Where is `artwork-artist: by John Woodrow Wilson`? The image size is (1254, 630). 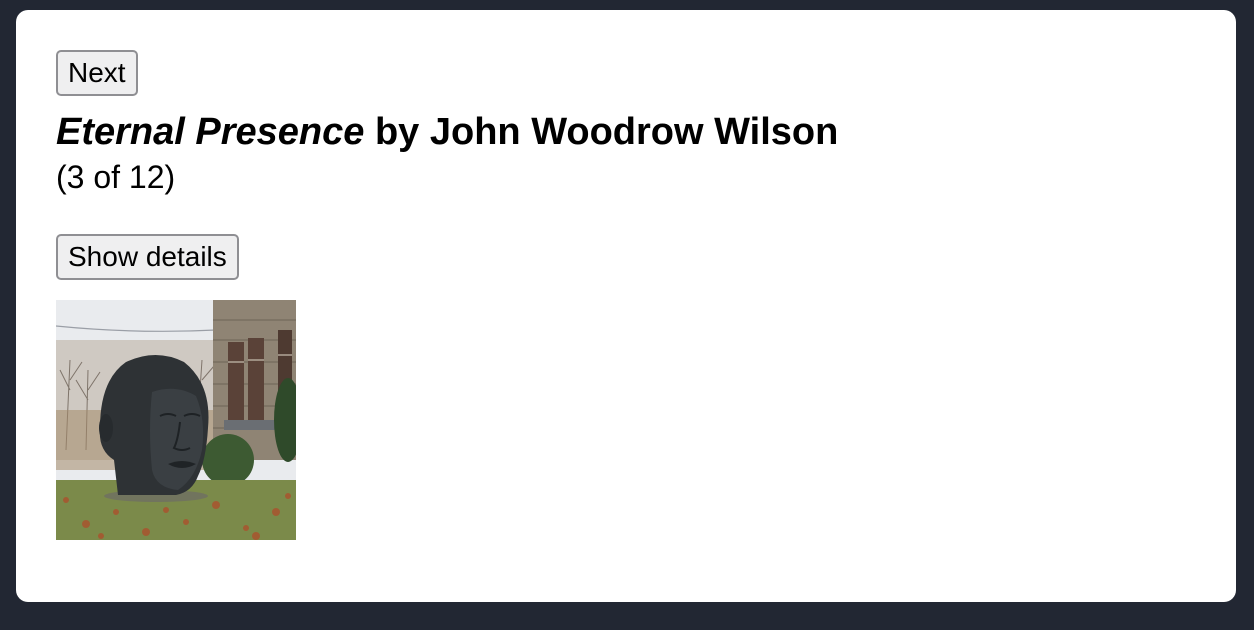 artwork-artist: by John Woodrow Wilson is located at coordinates (601, 132).